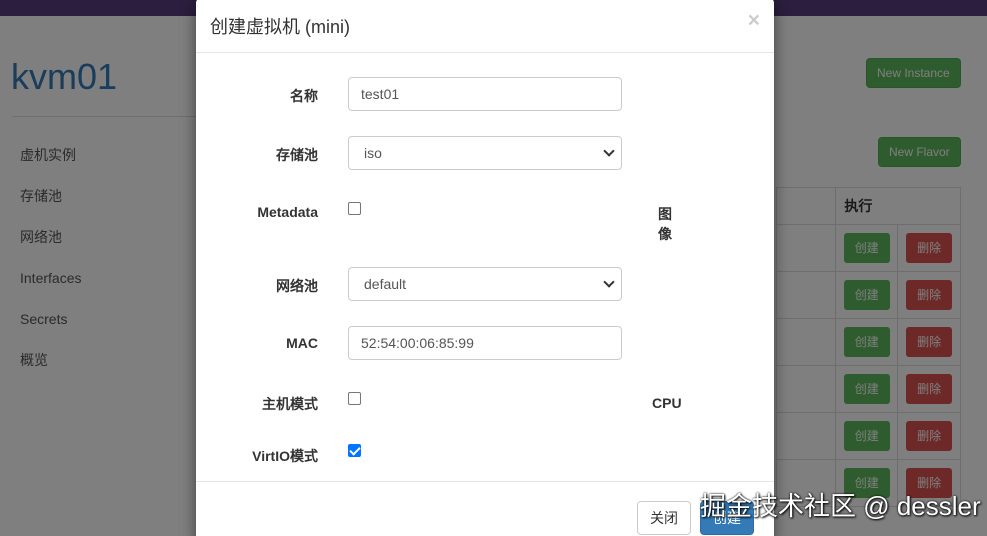  I want to click on mac-label: MAC, so click(302, 343).